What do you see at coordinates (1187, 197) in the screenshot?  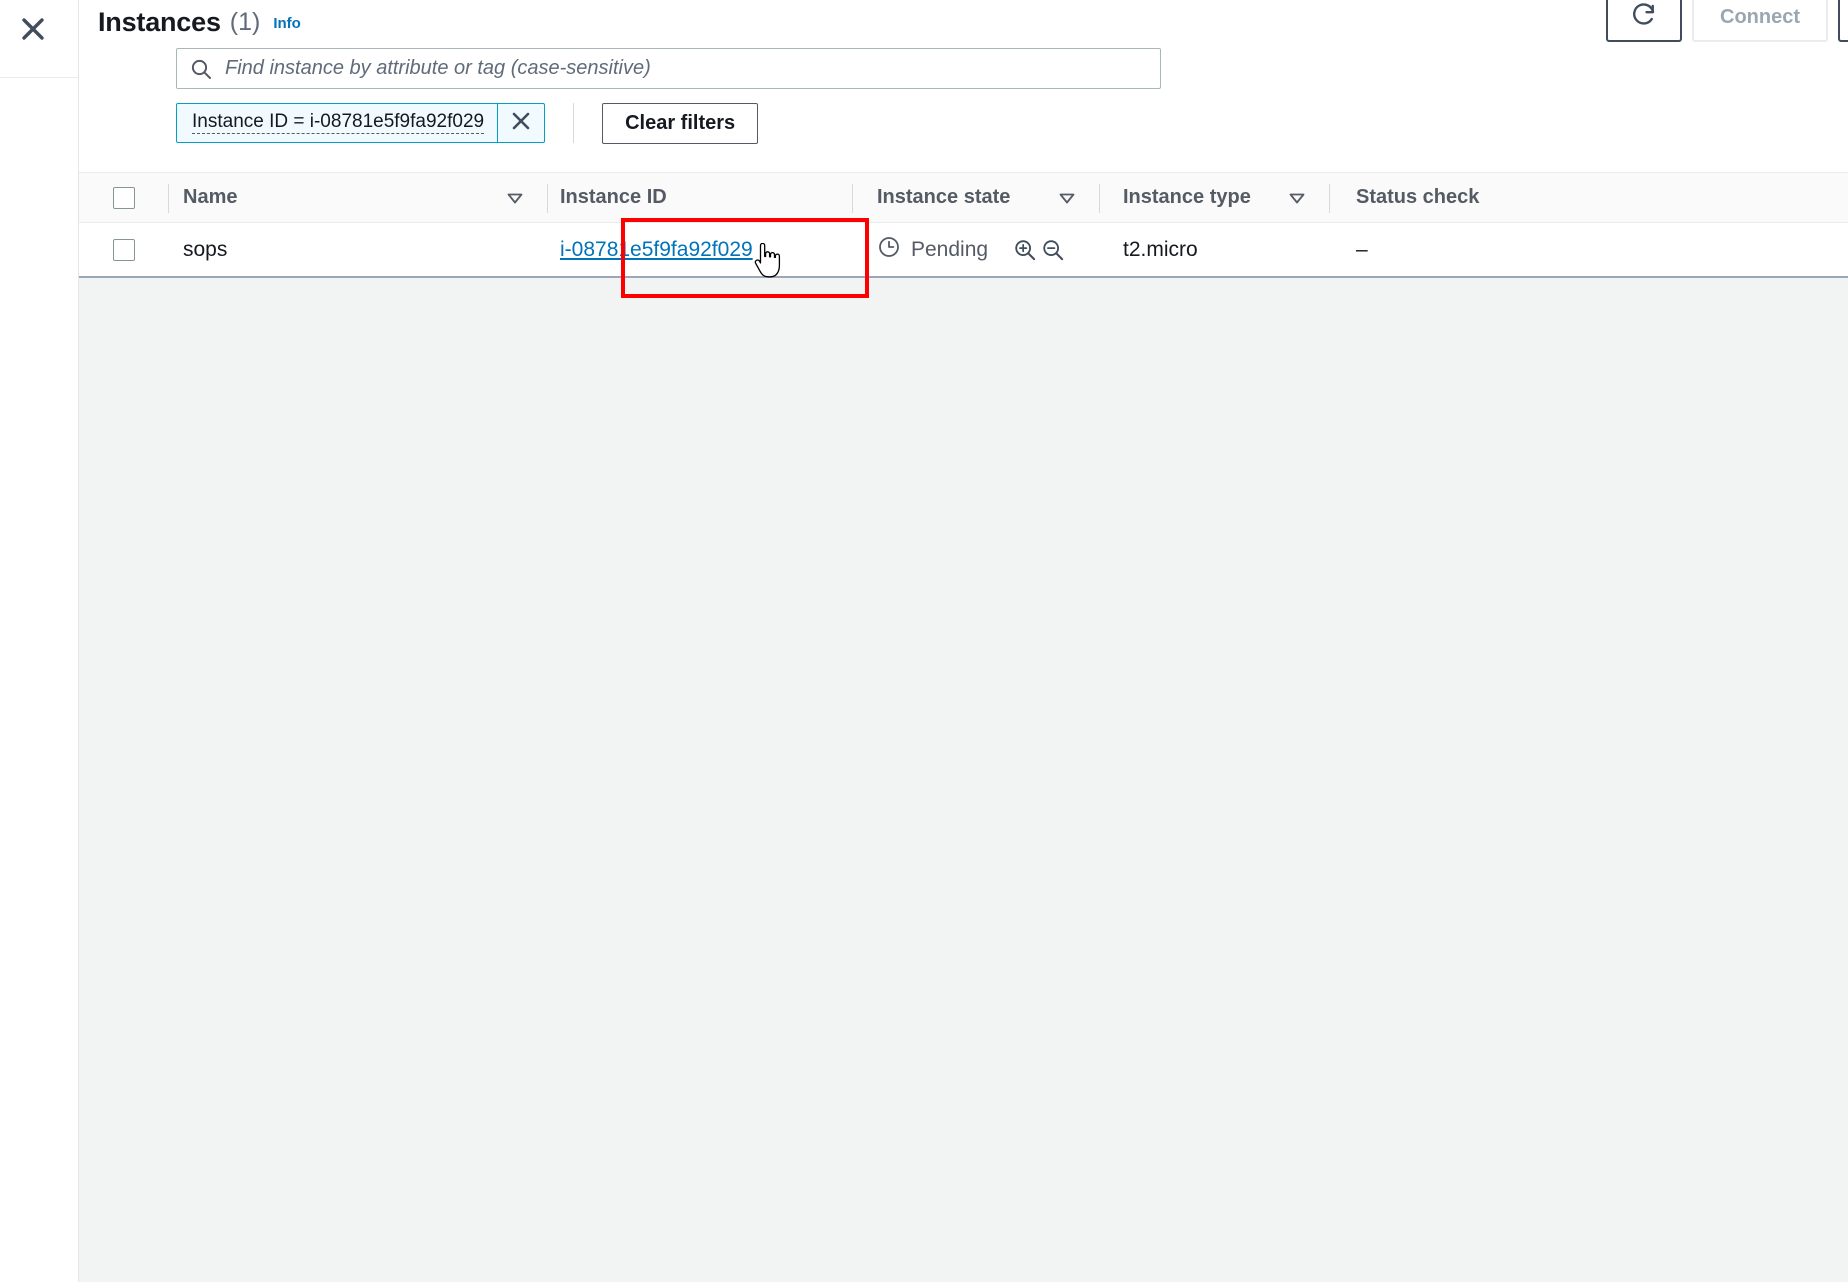 I see `column-header-label: Instance type` at bounding box center [1187, 197].